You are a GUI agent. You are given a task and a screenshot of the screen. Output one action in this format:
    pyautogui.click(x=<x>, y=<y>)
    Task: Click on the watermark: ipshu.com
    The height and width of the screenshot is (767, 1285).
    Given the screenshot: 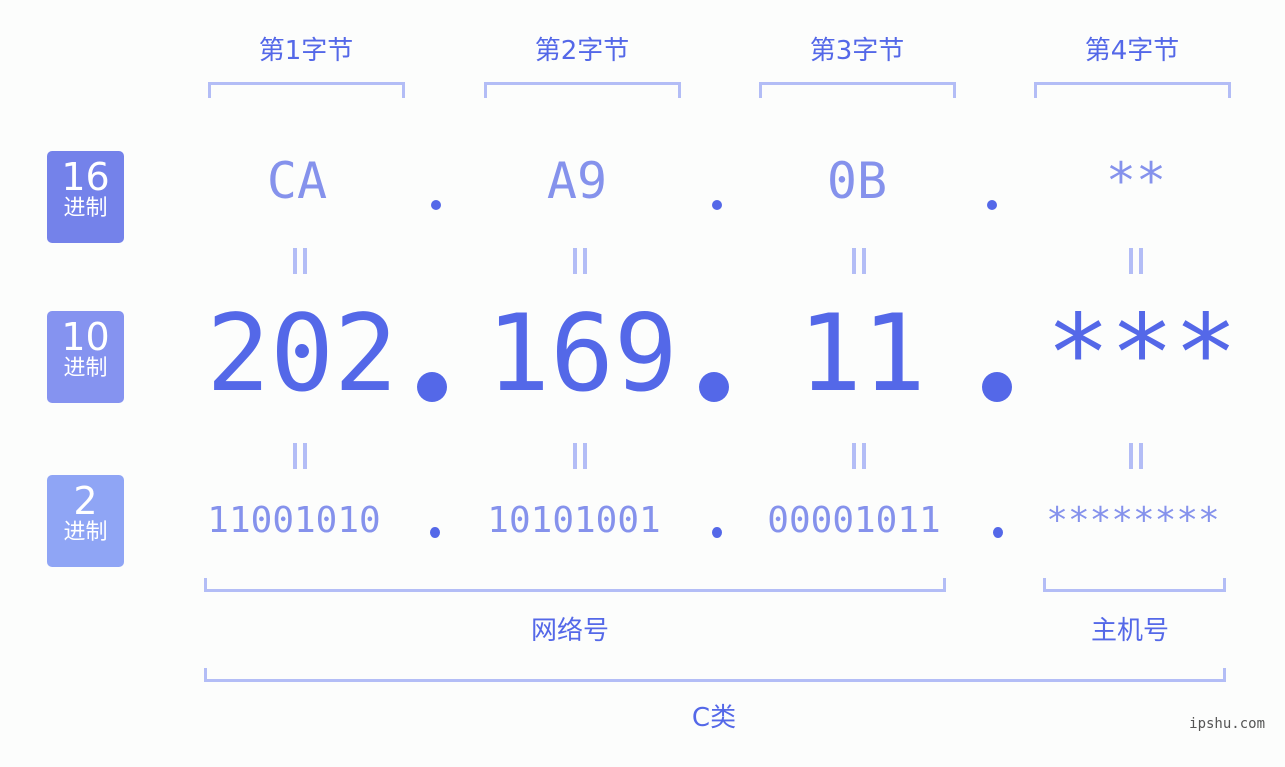 What is the action you would take?
    pyautogui.click(x=1227, y=724)
    